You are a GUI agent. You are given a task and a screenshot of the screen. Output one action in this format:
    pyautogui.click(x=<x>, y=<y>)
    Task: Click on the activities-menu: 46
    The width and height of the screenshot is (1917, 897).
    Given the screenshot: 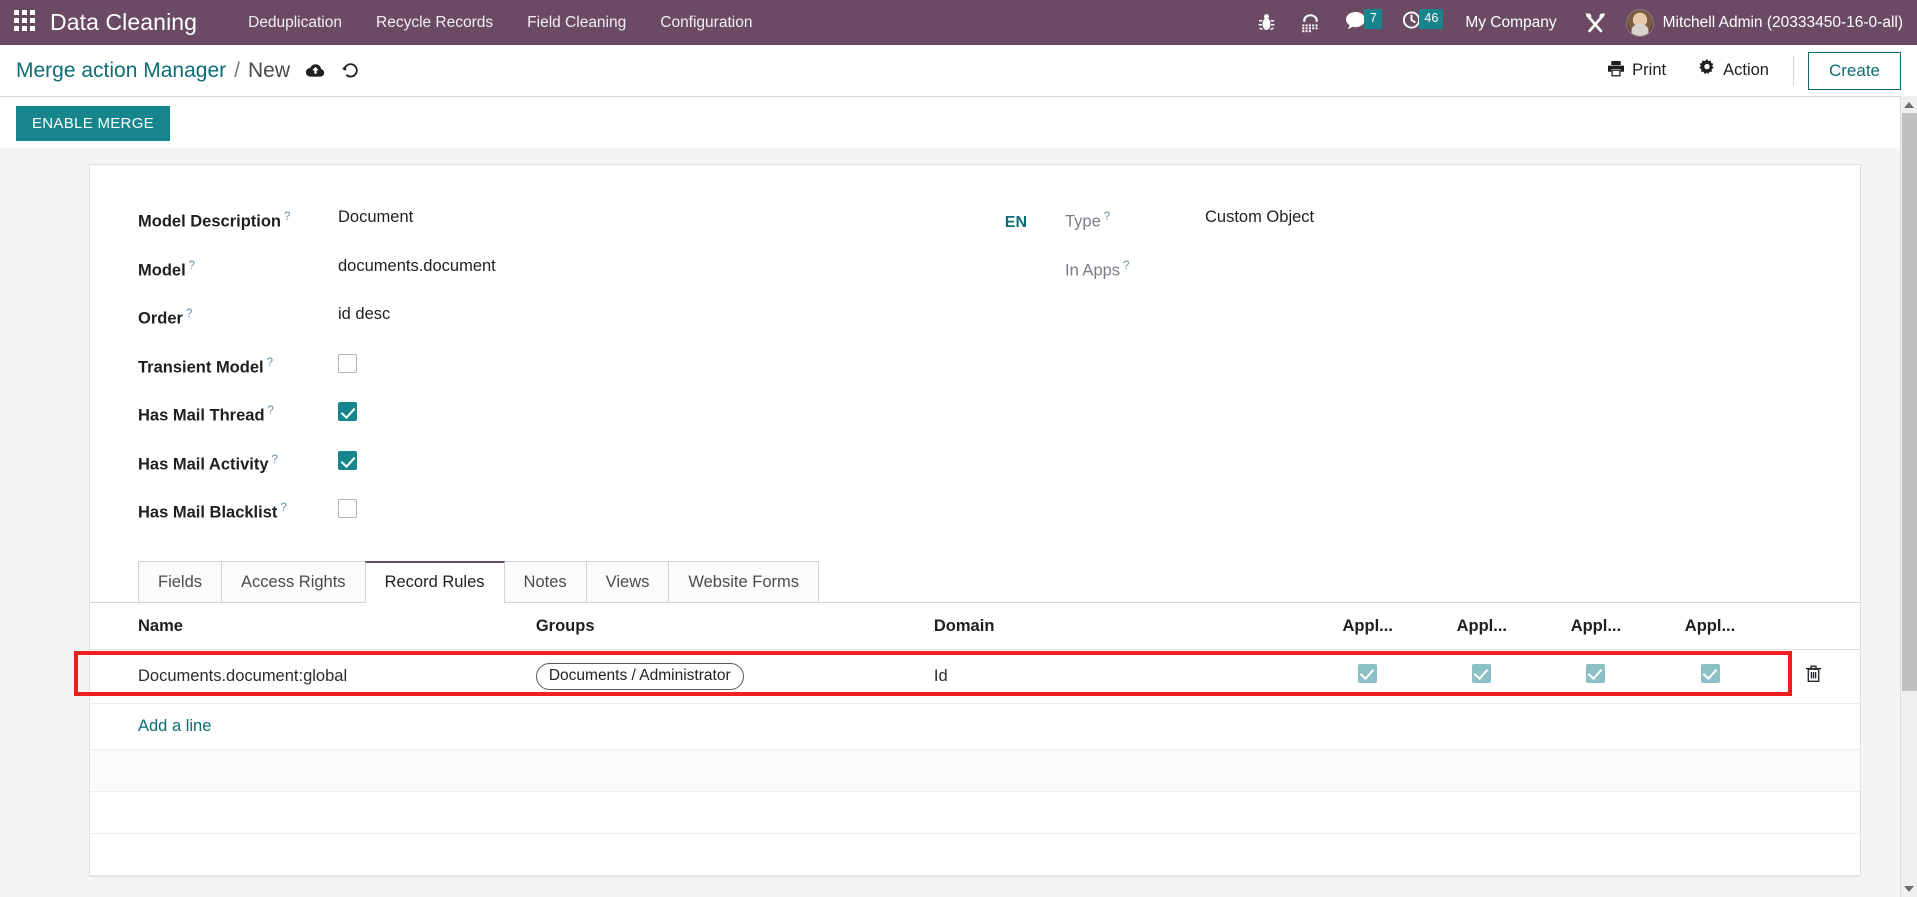 What is the action you would take?
    pyautogui.click(x=1420, y=22)
    